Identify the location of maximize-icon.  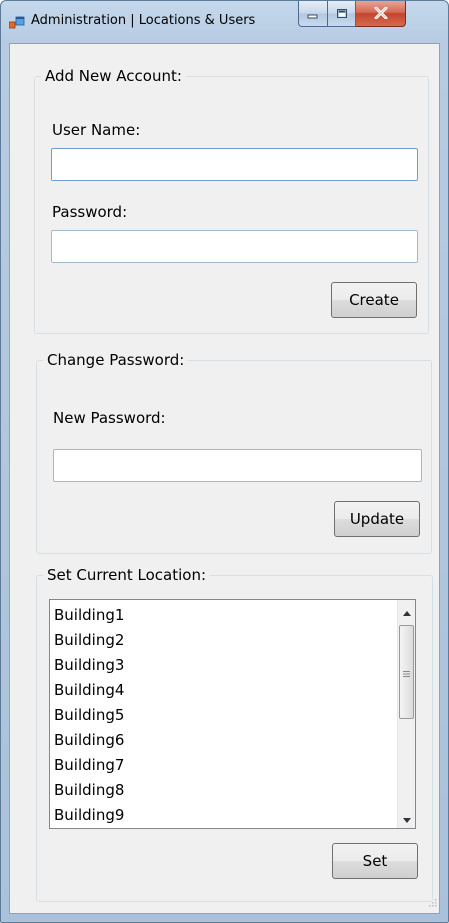
(342, 13).